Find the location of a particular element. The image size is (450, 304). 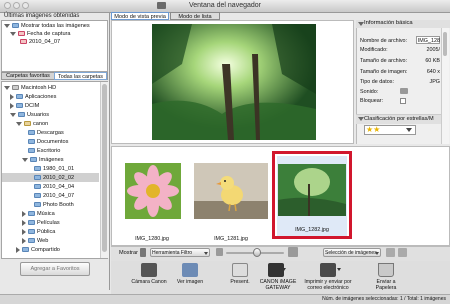

tree-item: 1980_01_01 is located at coordinates (54, 169).